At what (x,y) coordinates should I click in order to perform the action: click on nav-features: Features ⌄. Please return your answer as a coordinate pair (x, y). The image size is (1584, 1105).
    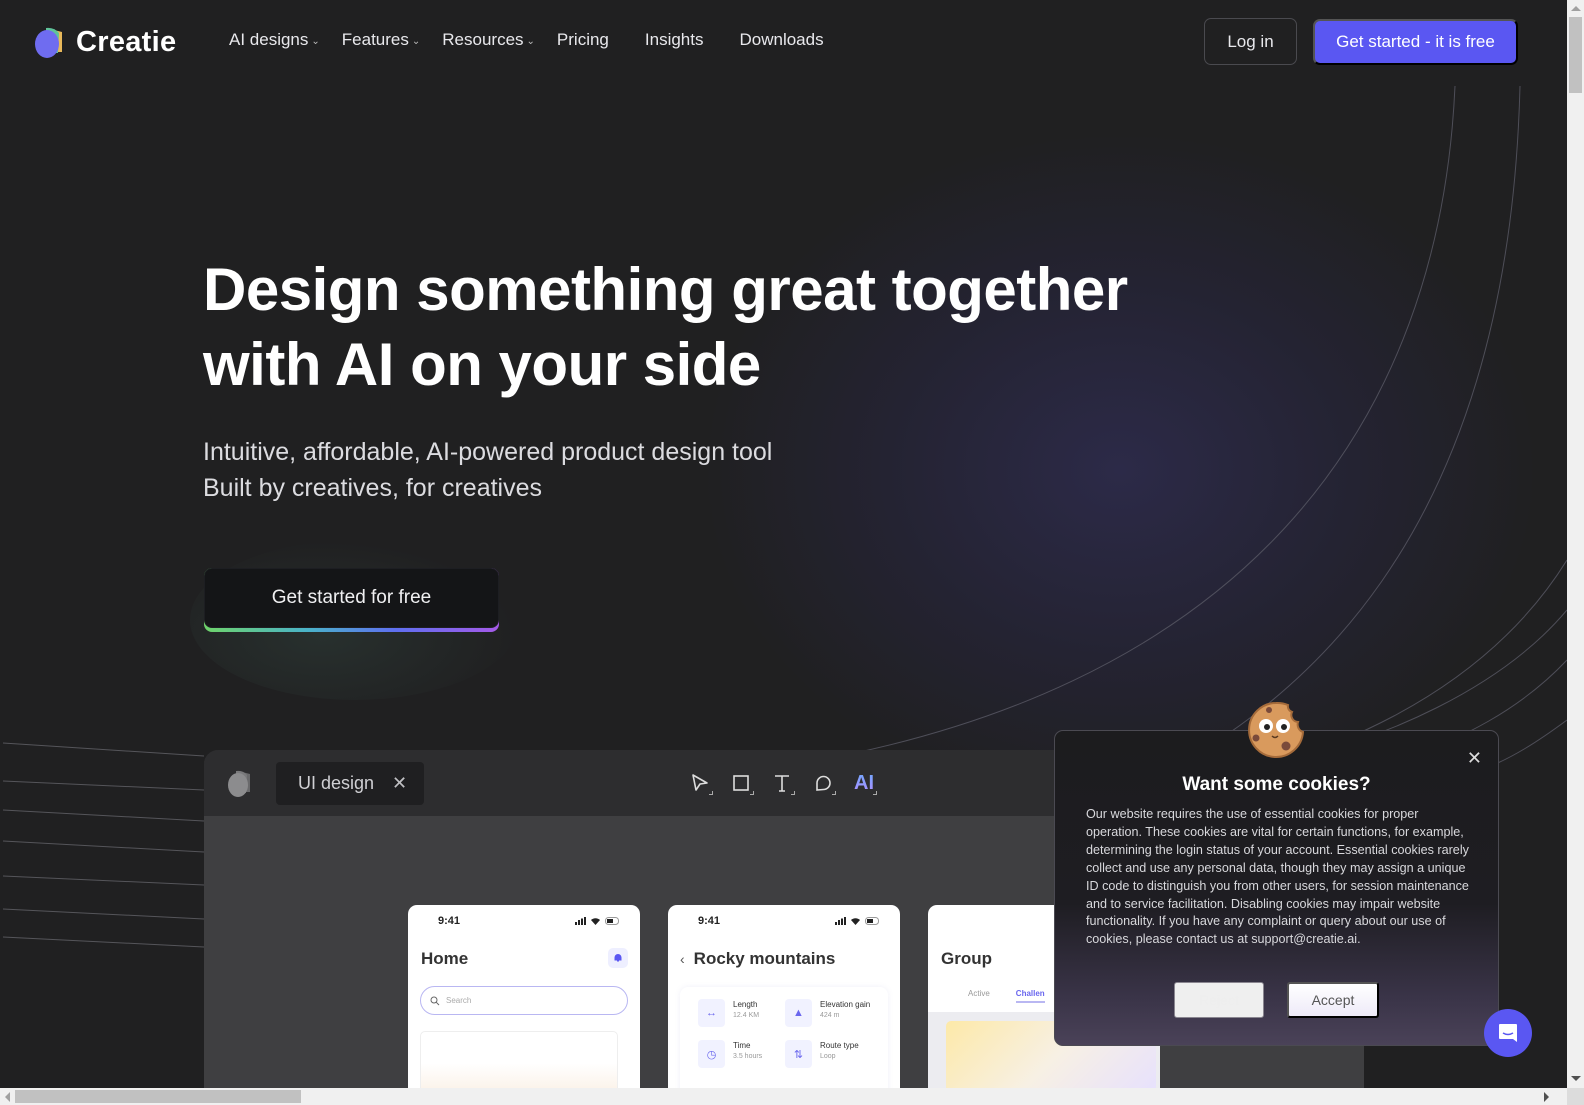
    Looking at the image, I should click on (381, 40).